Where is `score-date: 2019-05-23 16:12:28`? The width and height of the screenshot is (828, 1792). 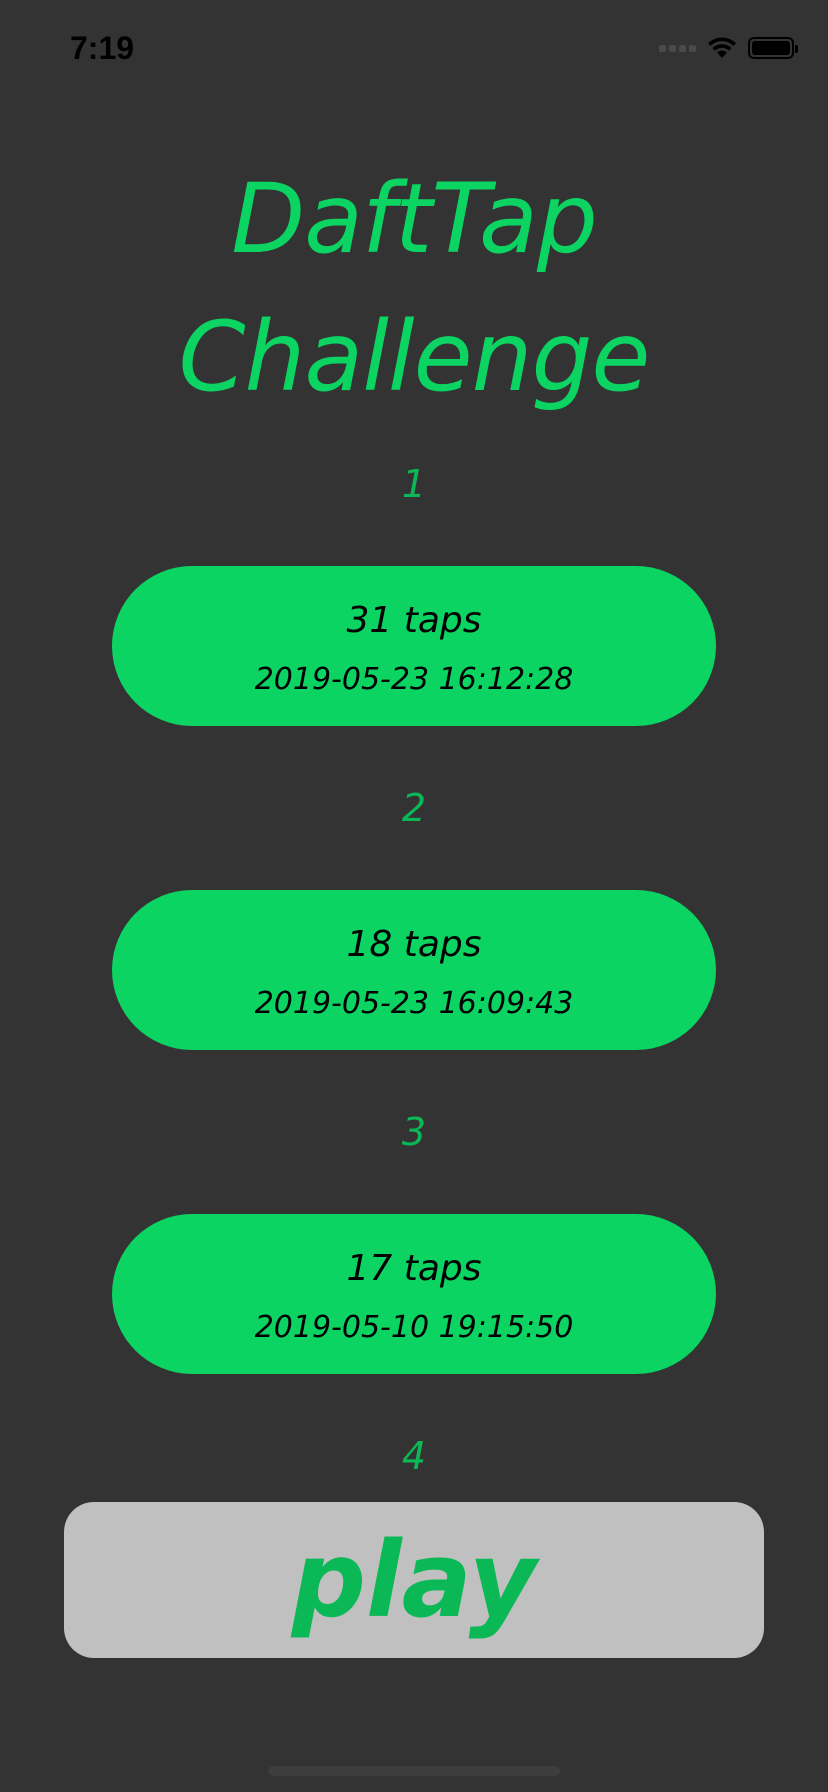
score-date: 2019-05-23 16:12:28 is located at coordinates (414, 679).